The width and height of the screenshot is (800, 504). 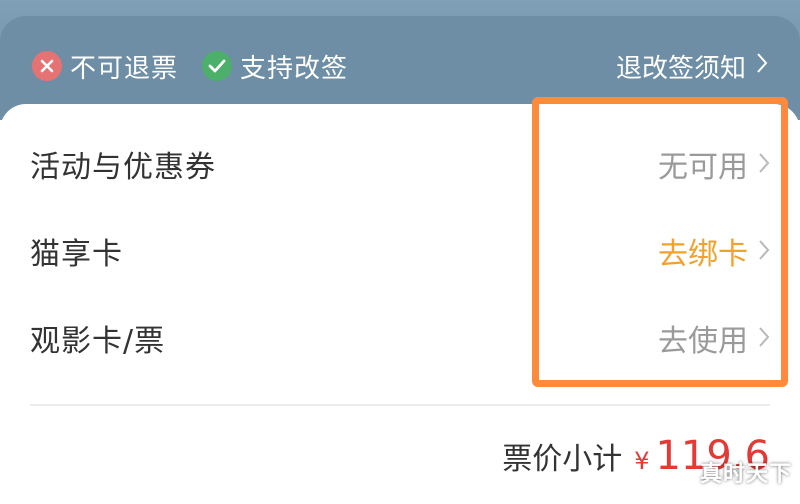 I want to click on currency-symbol: ¥, so click(x=642, y=461).